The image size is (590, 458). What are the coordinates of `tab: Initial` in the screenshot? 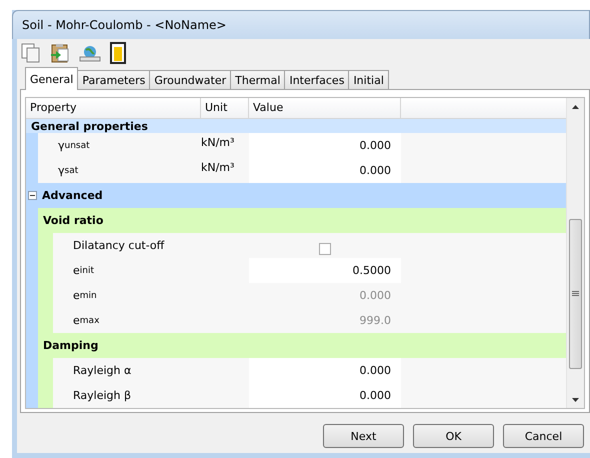 It's located at (368, 79).